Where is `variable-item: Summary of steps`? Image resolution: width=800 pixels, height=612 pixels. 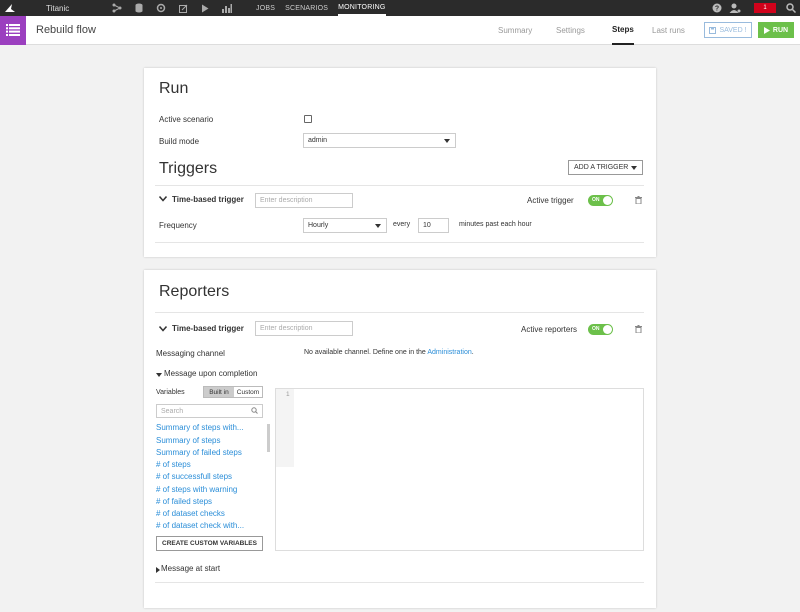 variable-item: Summary of steps is located at coordinates (188, 440).